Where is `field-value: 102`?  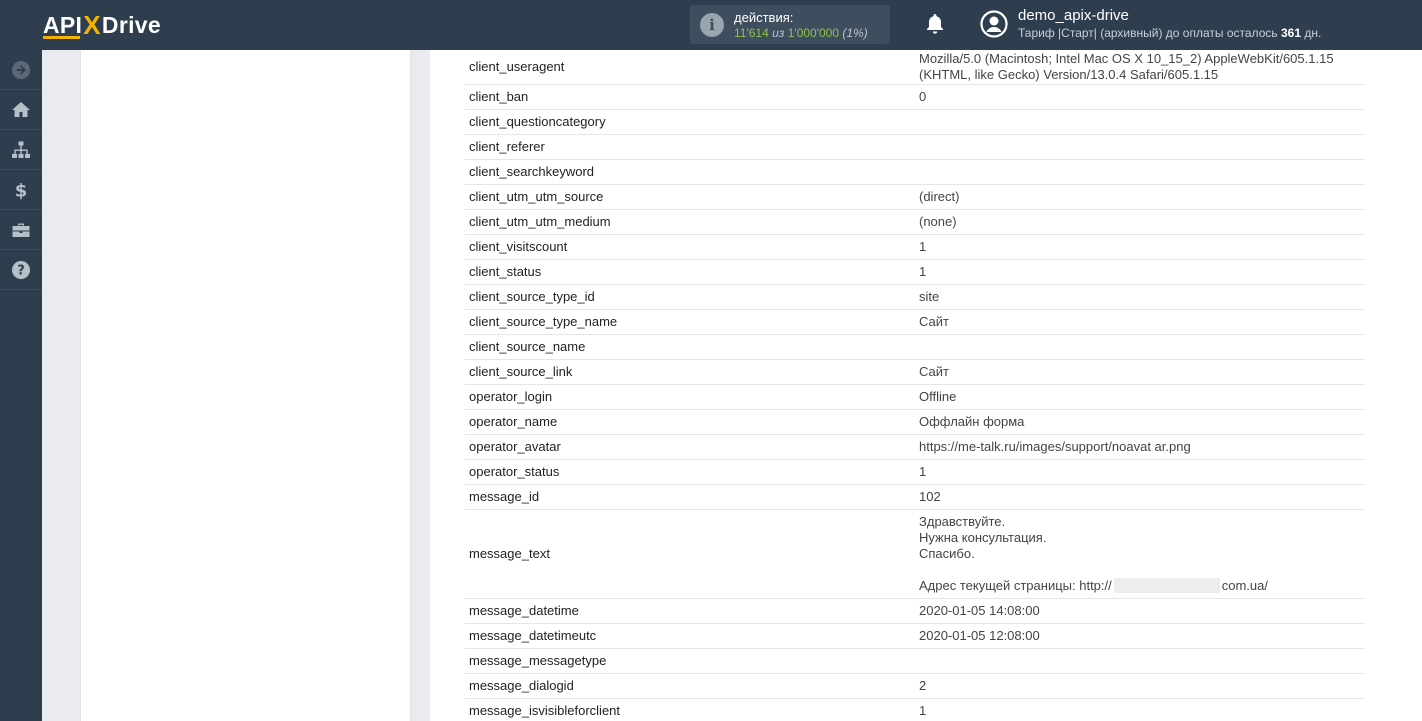
field-value: 102 is located at coordinates (1140, 497).